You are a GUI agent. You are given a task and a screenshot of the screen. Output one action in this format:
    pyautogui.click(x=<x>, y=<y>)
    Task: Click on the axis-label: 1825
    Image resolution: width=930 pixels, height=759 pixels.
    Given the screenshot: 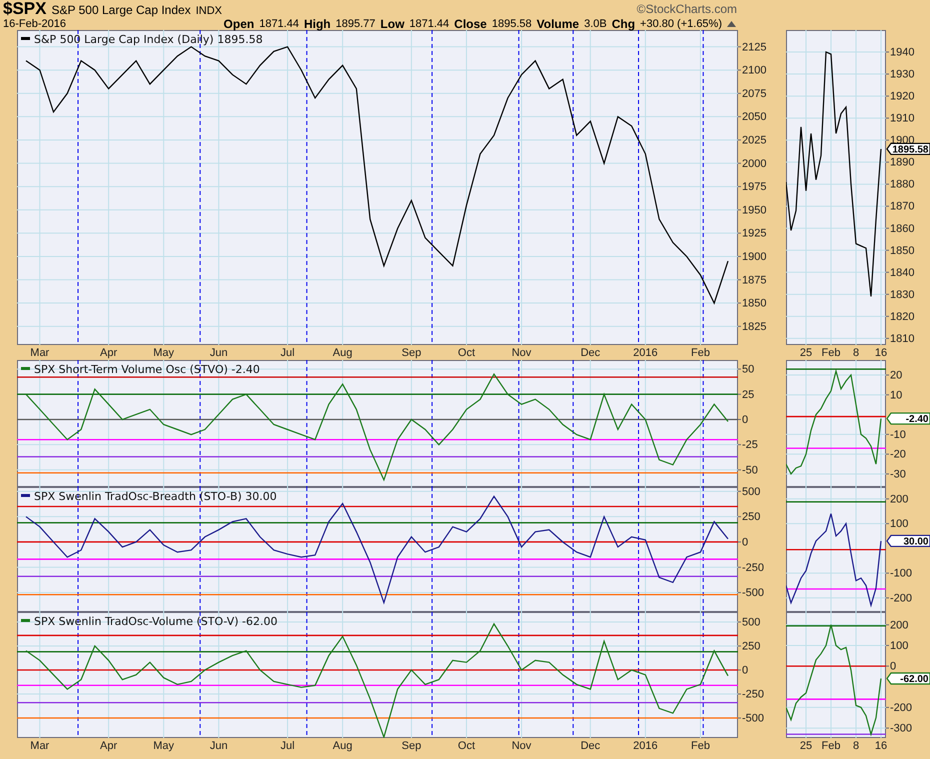 What is the action you would take?
    pyautogui.click(x=754, y=326)
    